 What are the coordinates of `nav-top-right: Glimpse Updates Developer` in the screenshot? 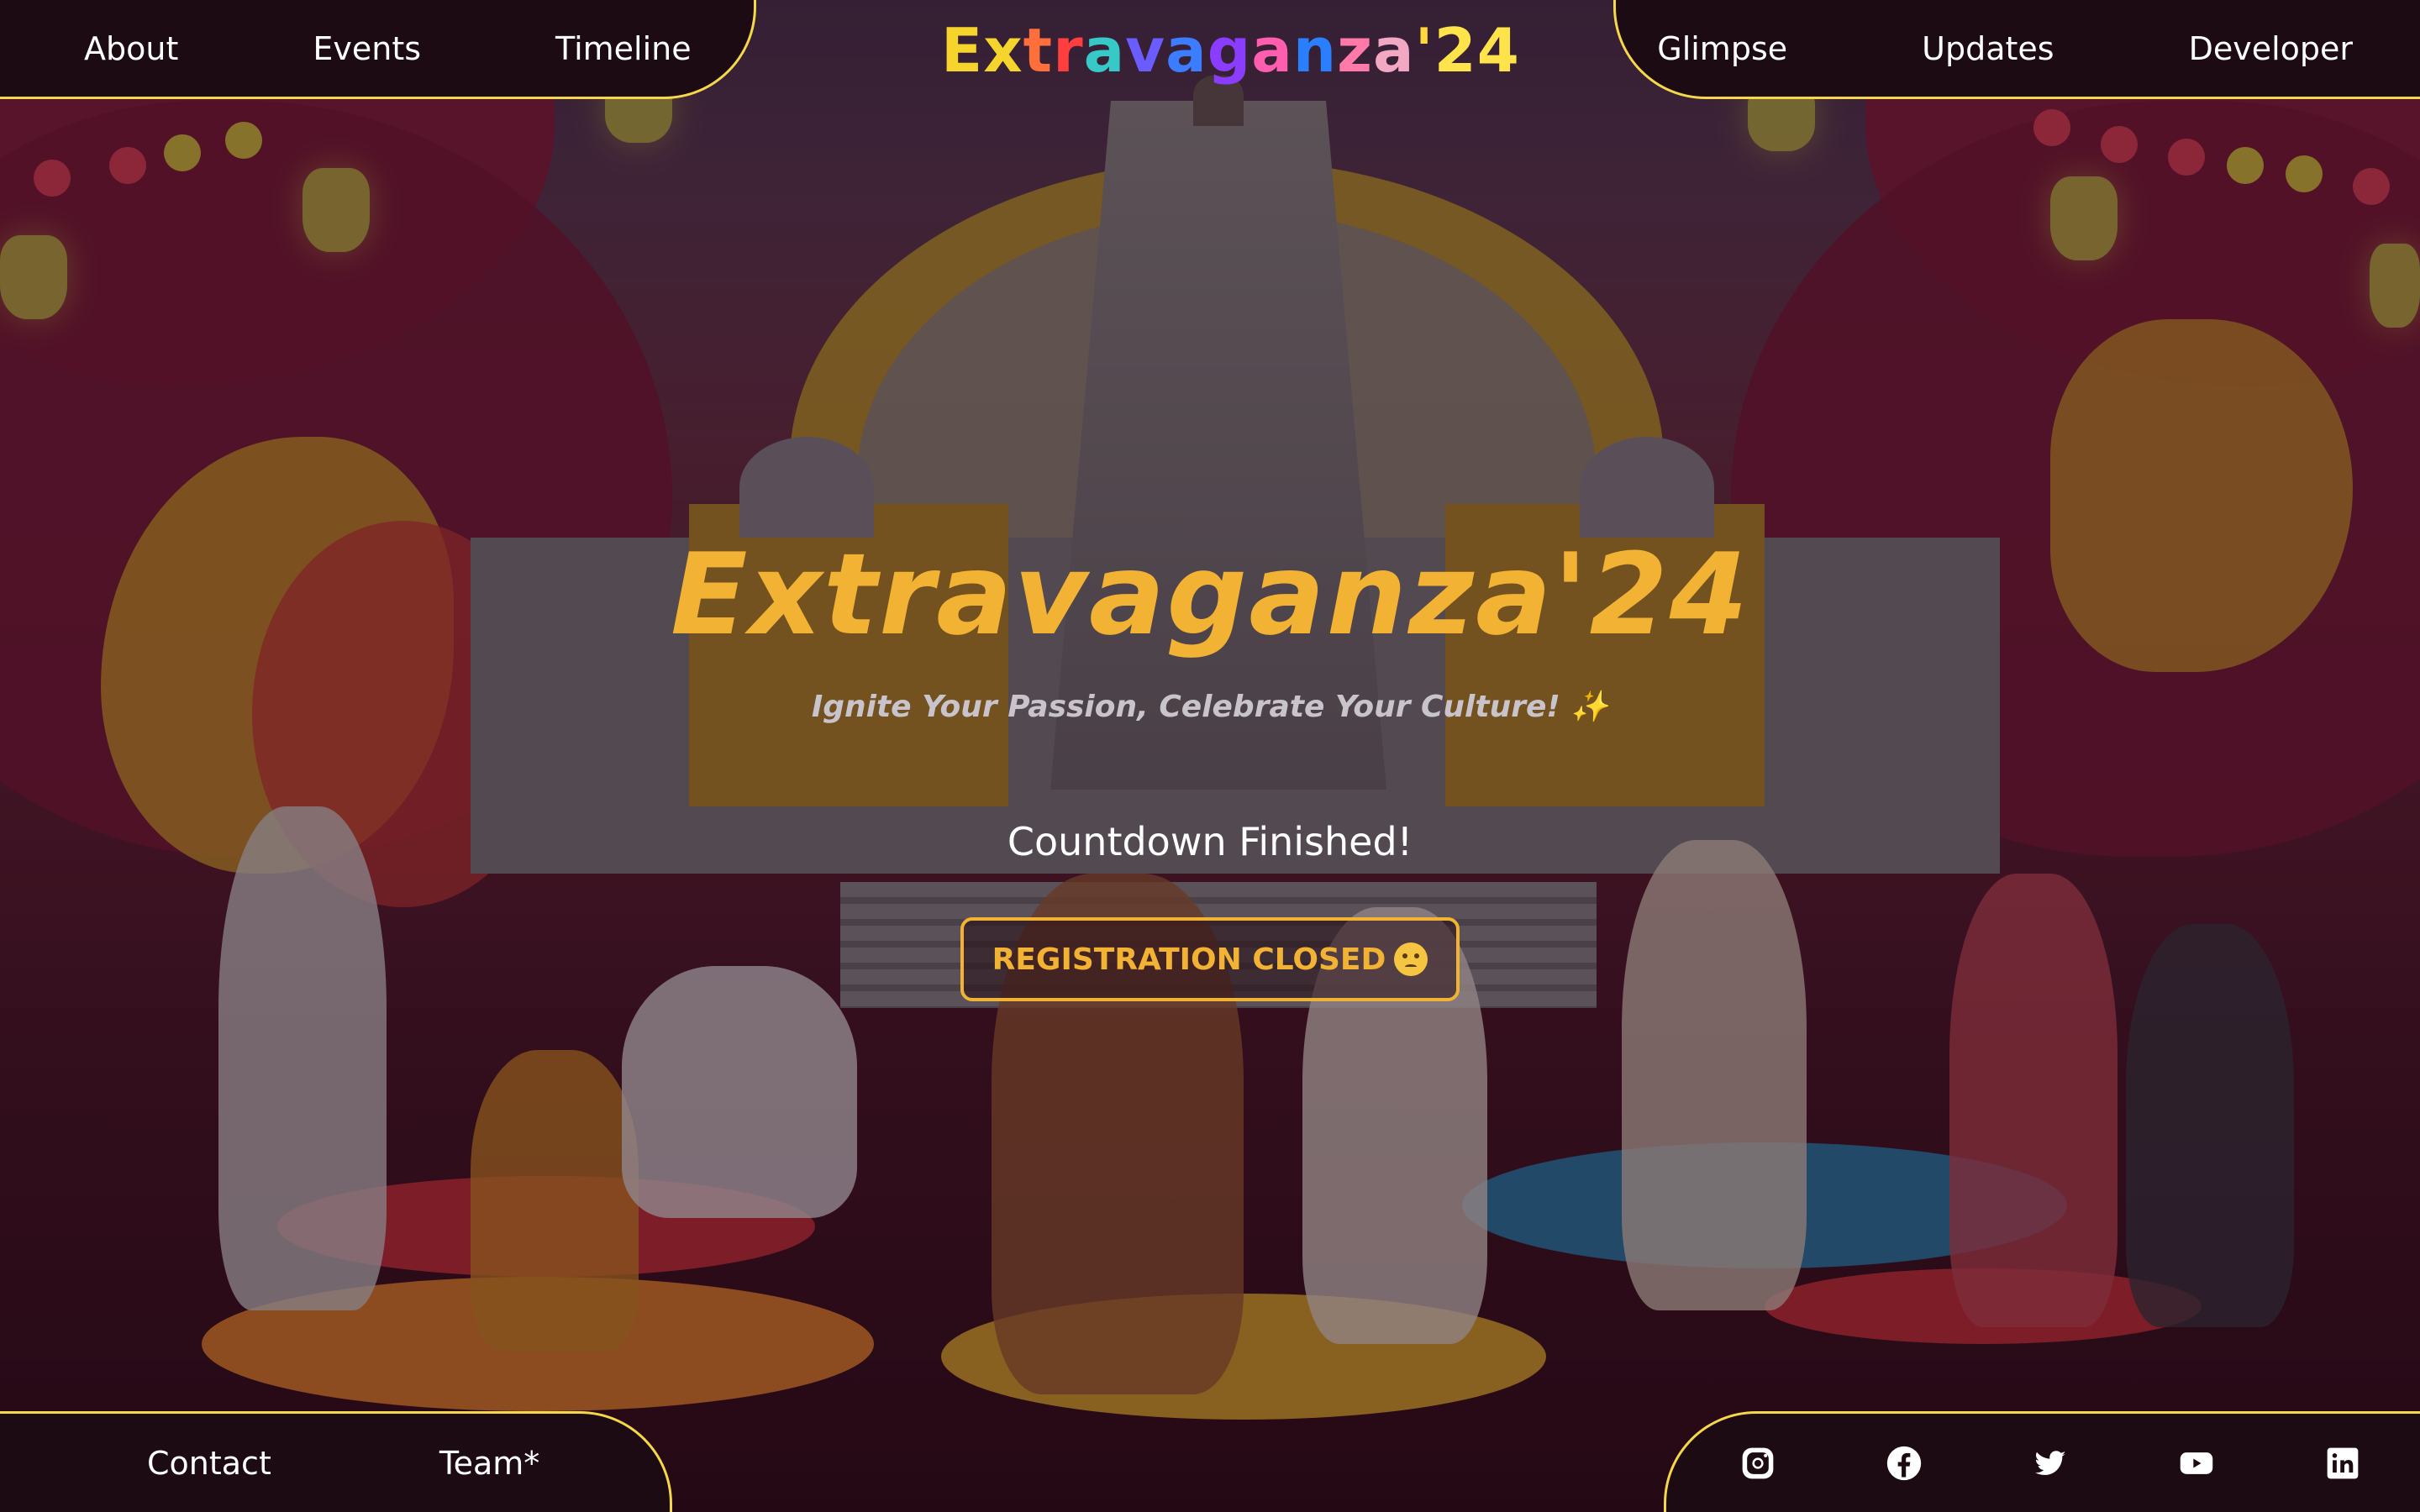 It's located at (2016, 49).